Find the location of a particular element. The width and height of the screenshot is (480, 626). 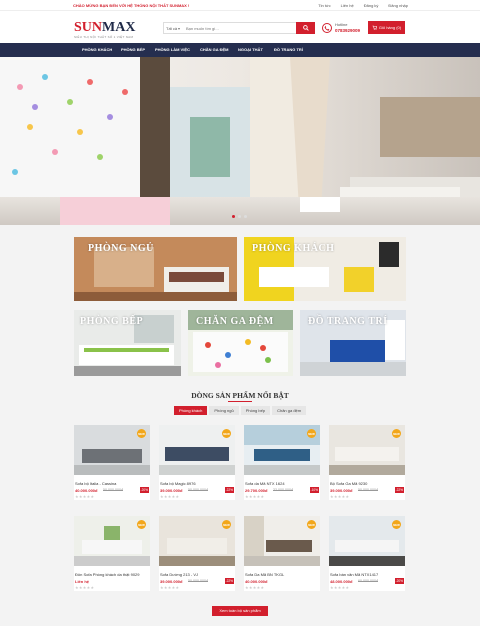

product-price: Liên hệ is located at coordinates (82, 581).